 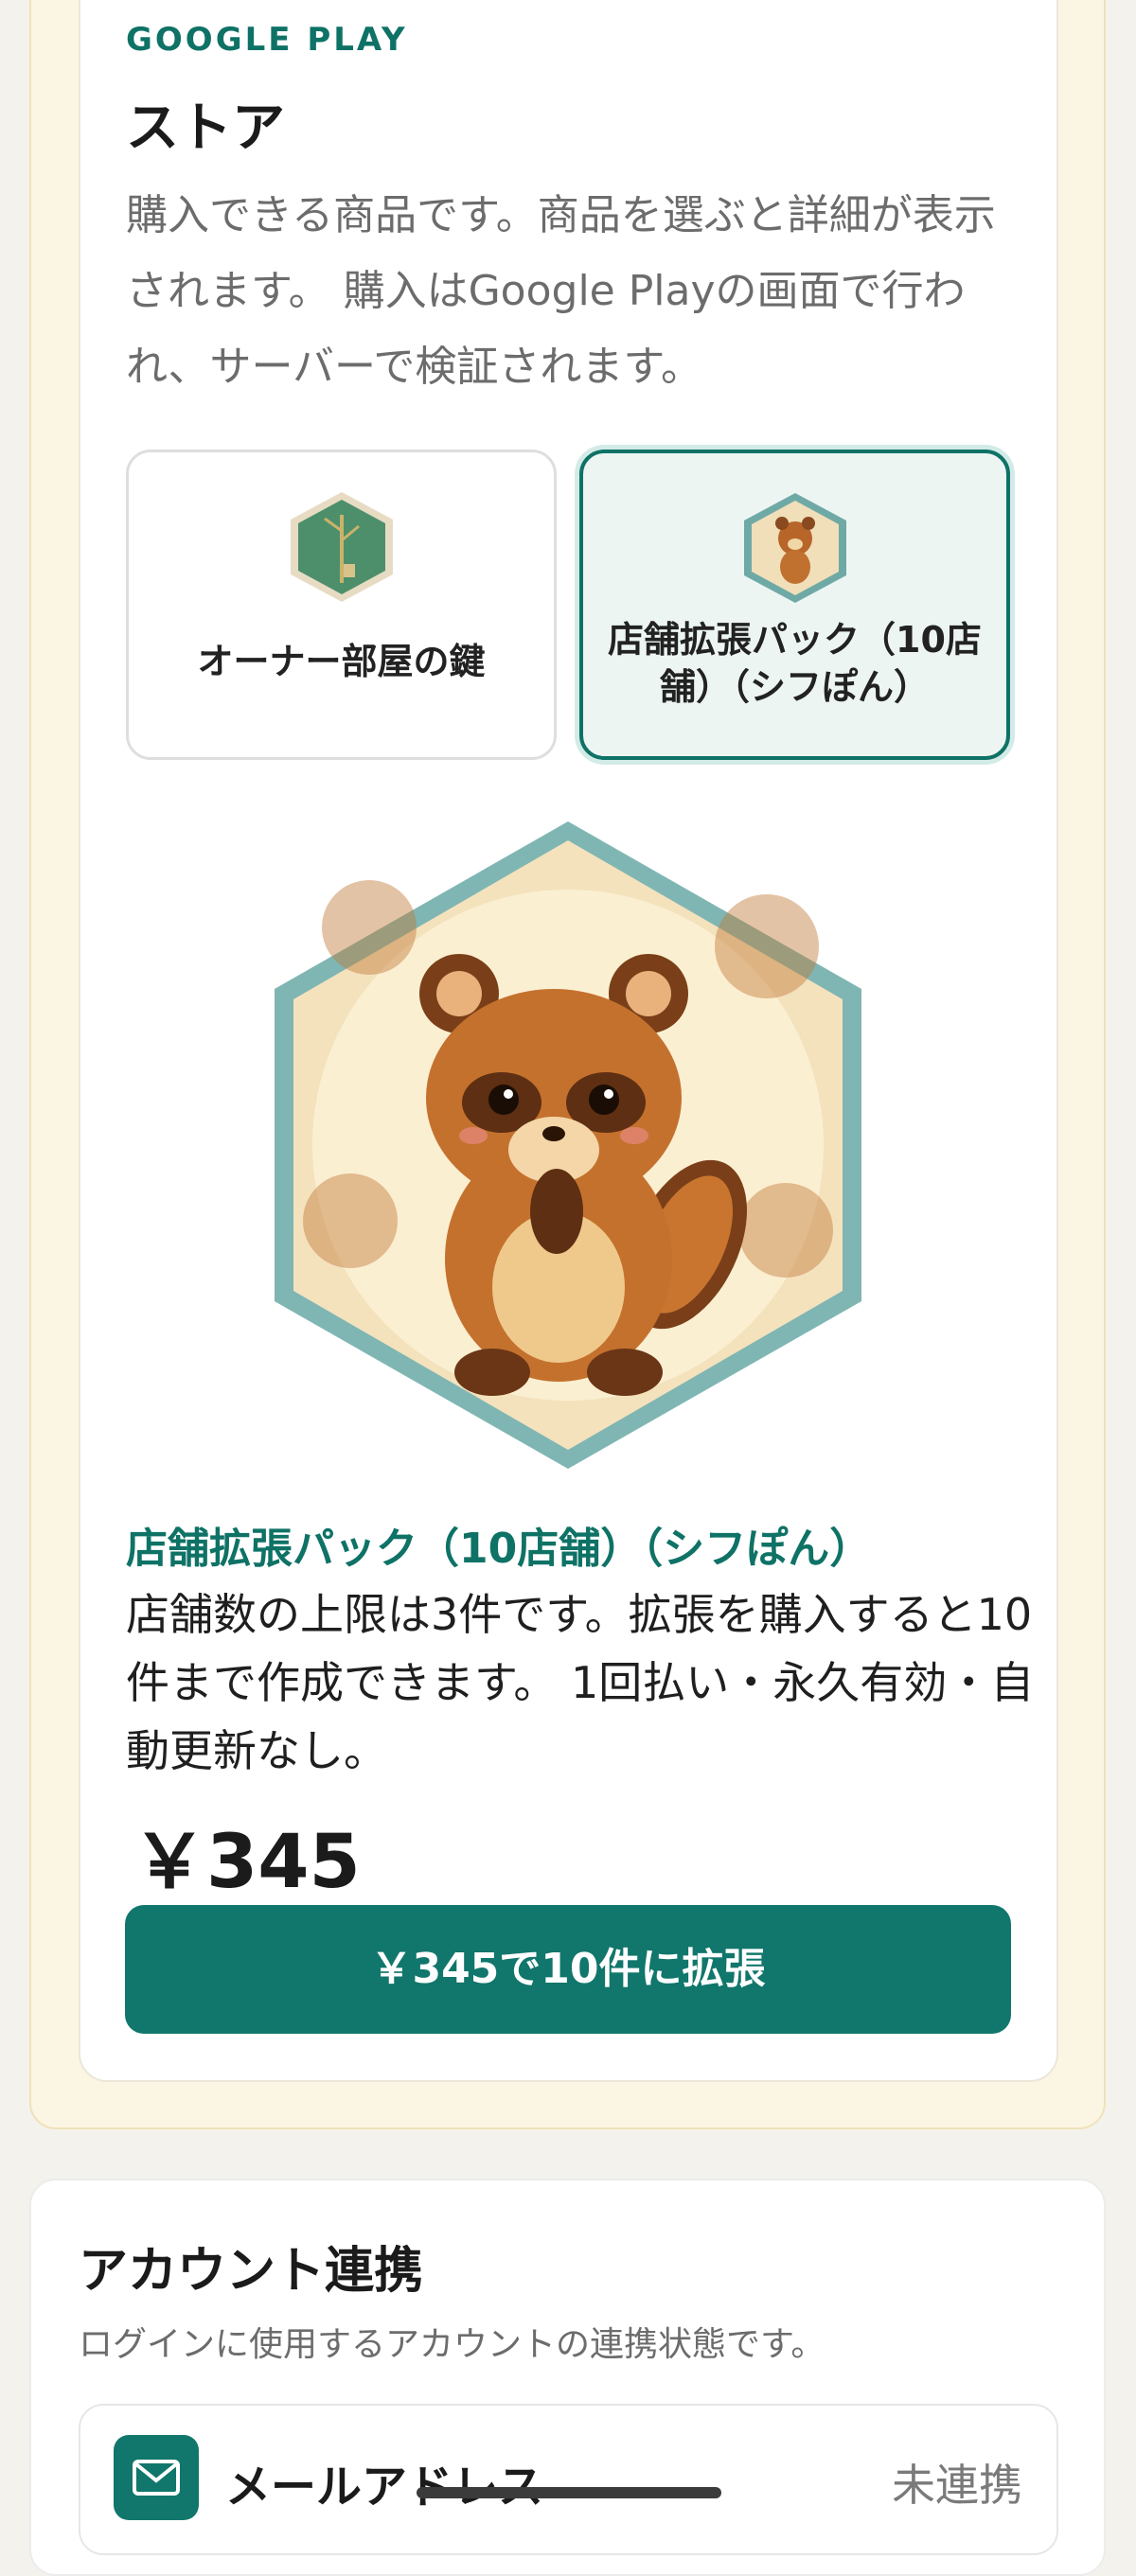 I want to click on tanuki-hero-image, so click(x=568, y=1145).